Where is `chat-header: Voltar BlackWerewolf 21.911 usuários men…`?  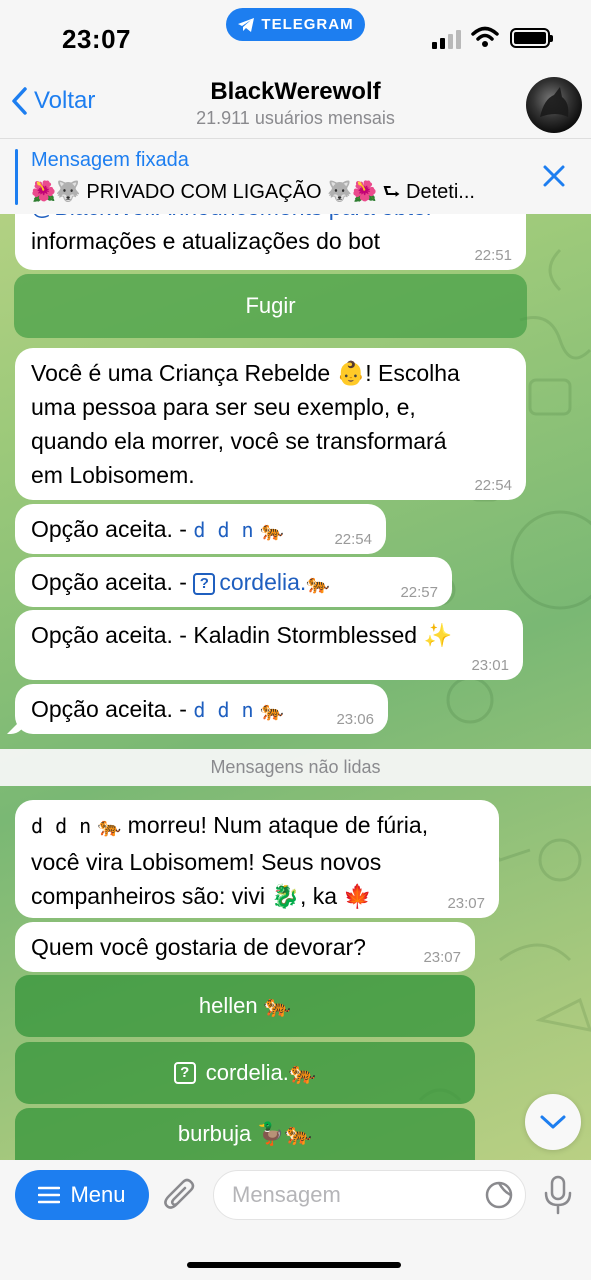 chat-header: Voltar BlackWerewolf 21.911 usuários men… is located at coordinates (295, 103).